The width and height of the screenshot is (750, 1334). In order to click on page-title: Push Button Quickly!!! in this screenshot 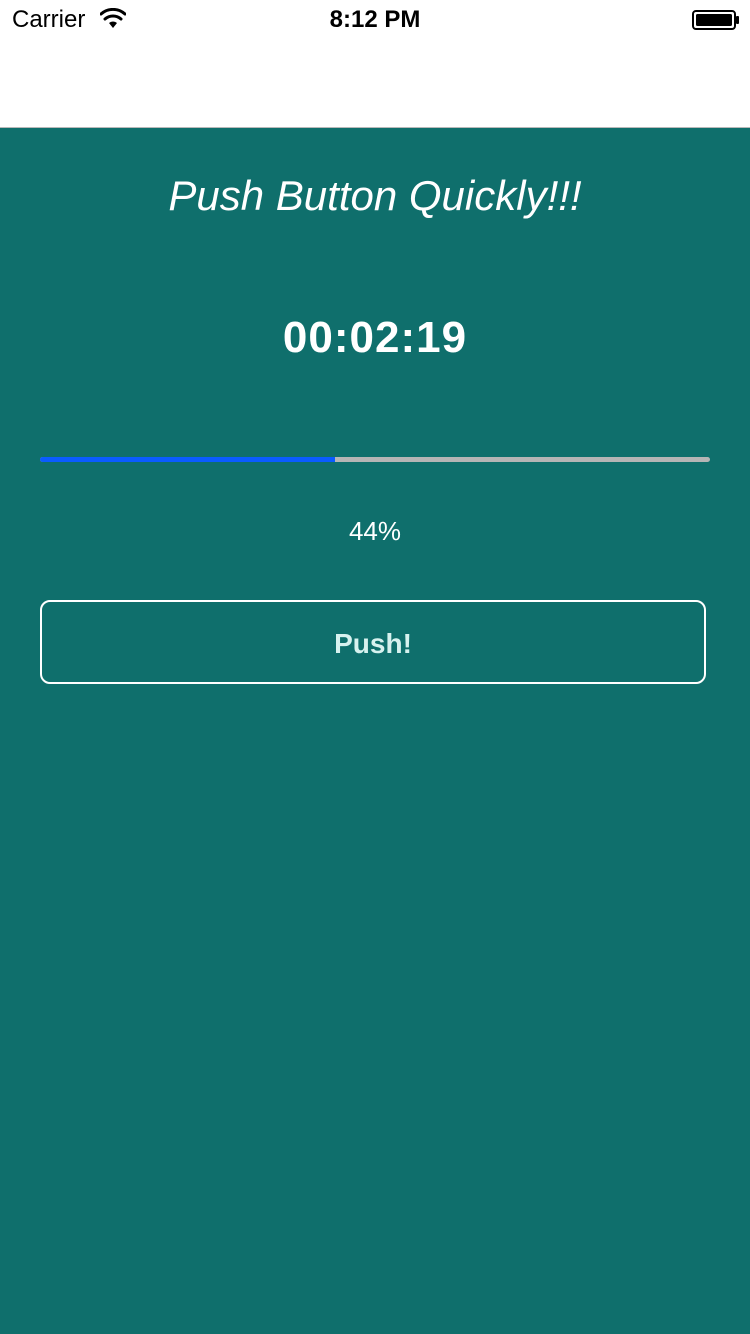, I will do `click(375, 195)`.